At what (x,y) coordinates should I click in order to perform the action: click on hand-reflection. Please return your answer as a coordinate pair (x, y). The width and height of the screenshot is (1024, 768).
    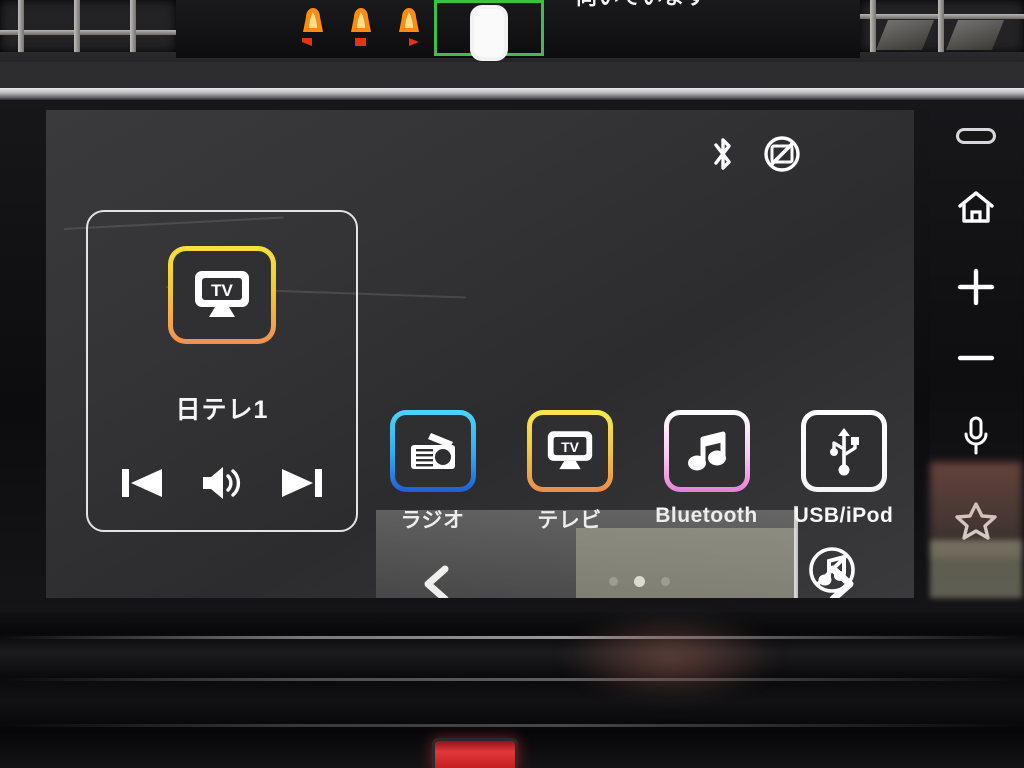
    Looking at the image, I should click on (670, 657).